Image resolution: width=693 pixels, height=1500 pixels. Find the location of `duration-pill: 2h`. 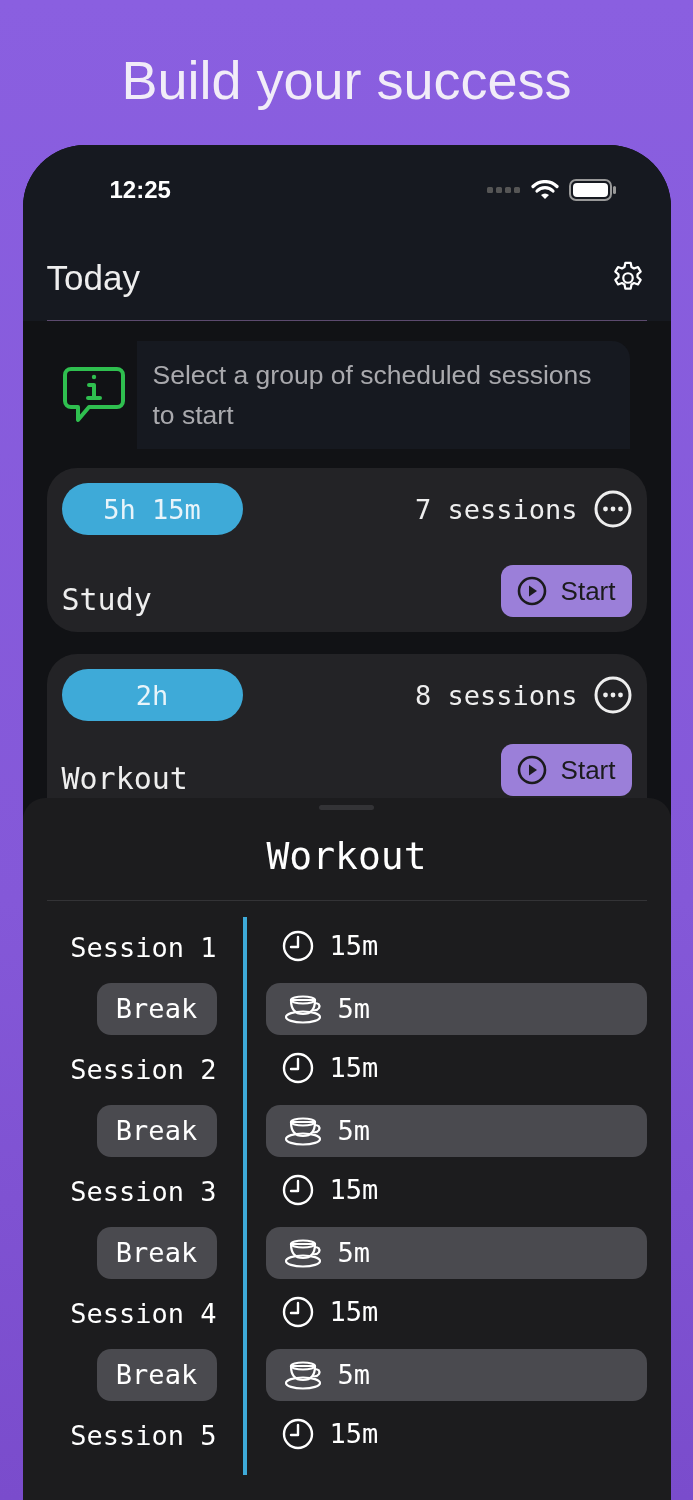

duration-pill: 2h is located at coordinates (152, 695).